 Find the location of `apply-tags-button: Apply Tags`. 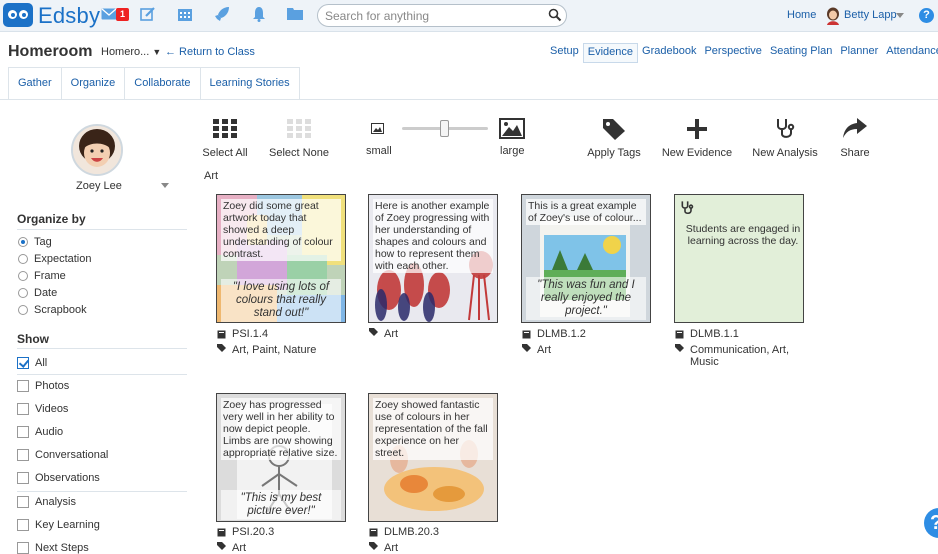

apply-tags-button: Apply Tags is located at coordinates (614, 138).